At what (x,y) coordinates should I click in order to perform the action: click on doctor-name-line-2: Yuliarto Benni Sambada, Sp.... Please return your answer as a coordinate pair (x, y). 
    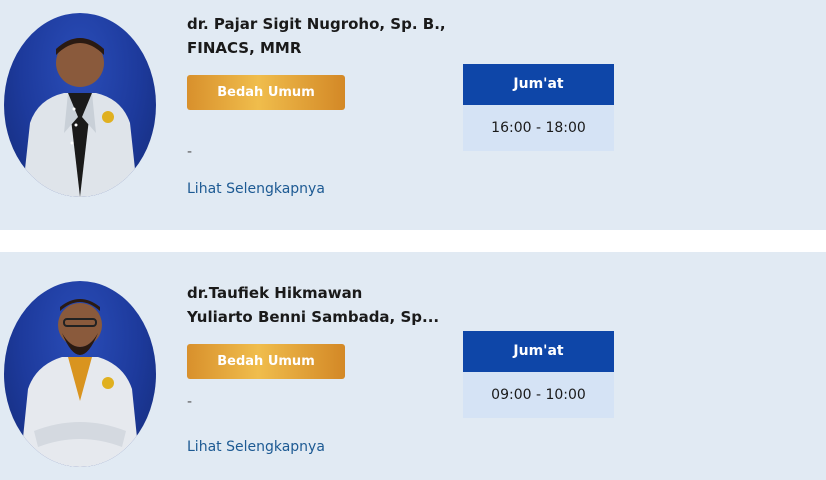
    Looking at the image, I should click on (313, 317).